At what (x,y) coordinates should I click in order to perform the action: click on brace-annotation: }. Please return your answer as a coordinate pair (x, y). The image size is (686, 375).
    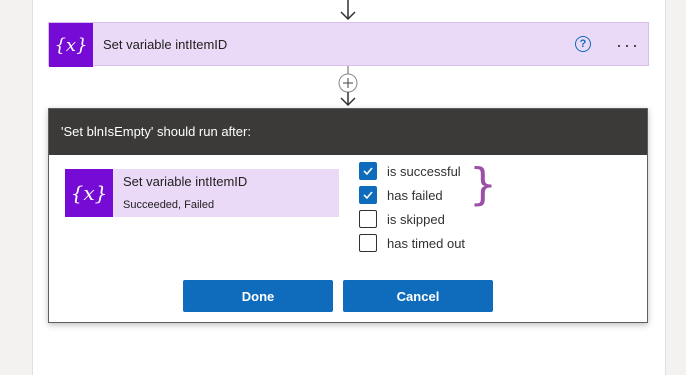
    Looking at the image, I should click on (483, 184).